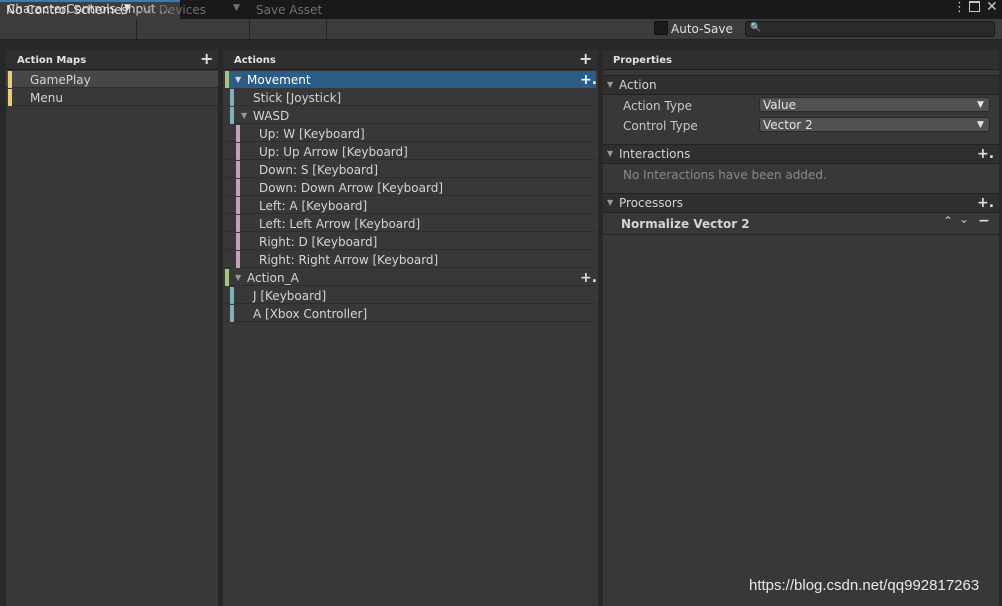  I want to click on remove-processor-icon: −, so click(984, 221).